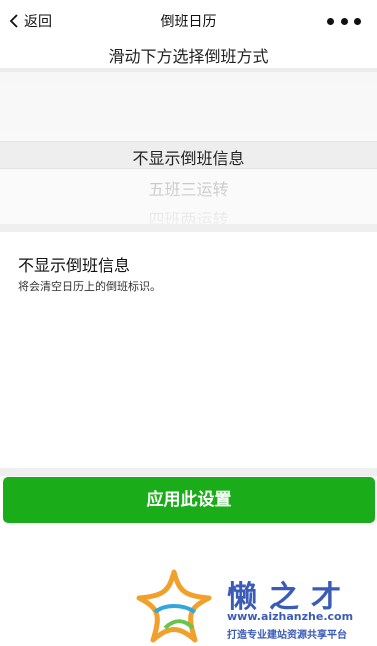 The height and width of the screenshot is (646, 377). Describe the element at coordinates (189, 500) in the screenshot. I see `apply-settings-button: 应用此设置` at that location.